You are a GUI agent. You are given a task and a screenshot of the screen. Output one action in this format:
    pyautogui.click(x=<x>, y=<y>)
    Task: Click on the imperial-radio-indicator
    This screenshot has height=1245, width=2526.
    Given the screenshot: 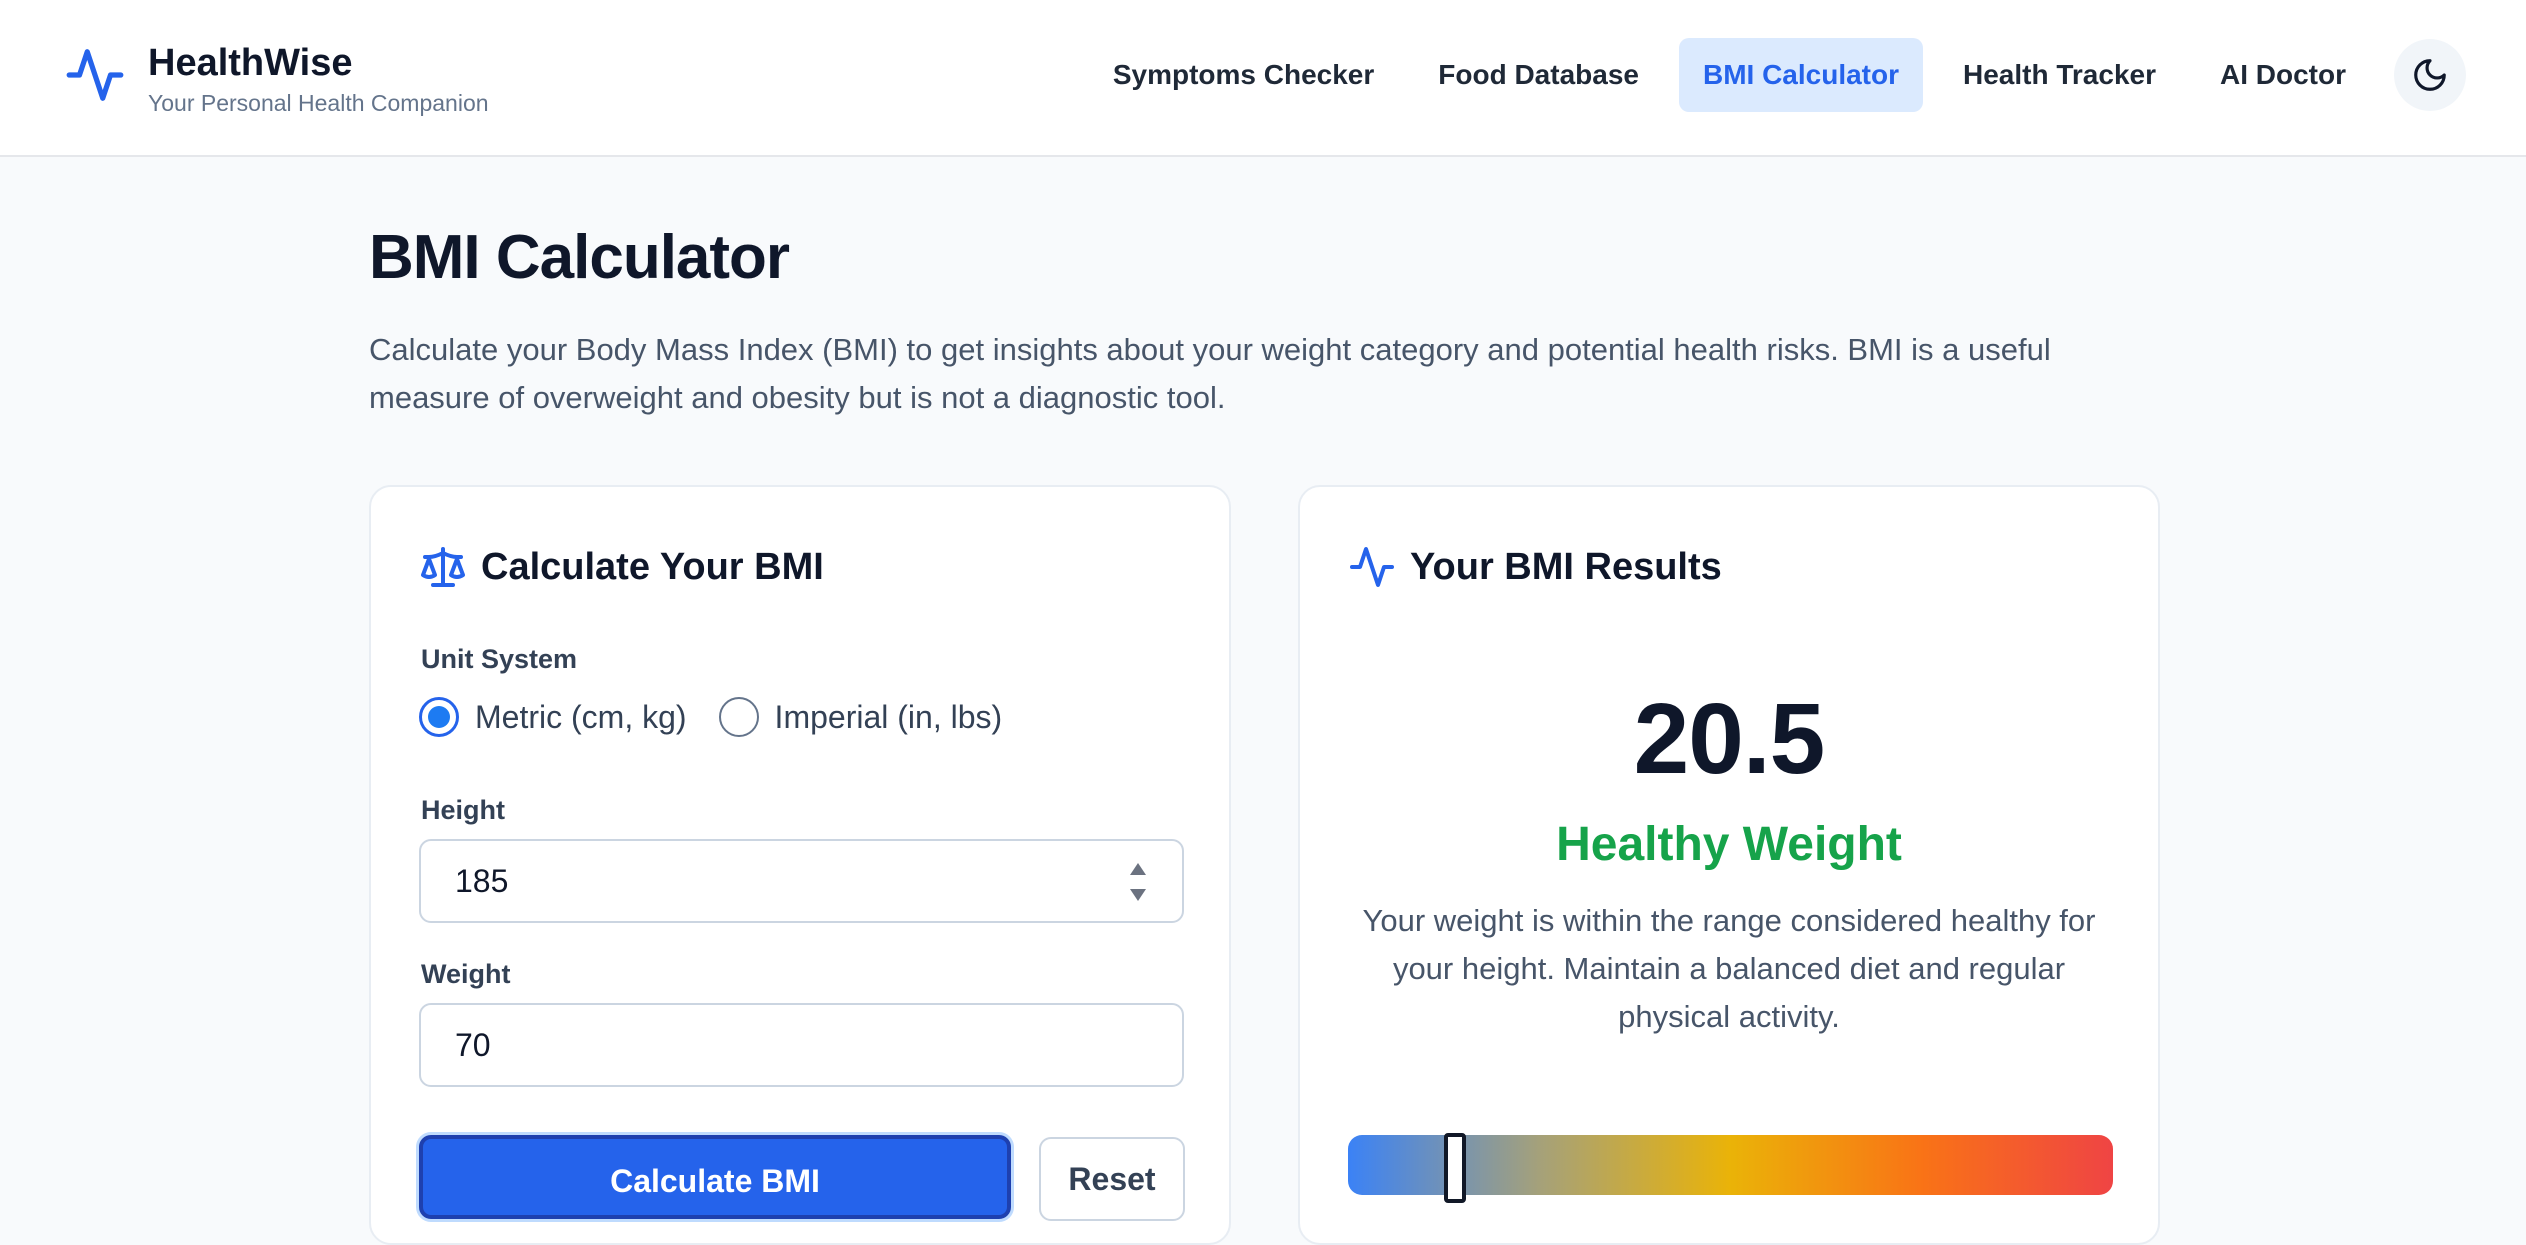 What is the action you would take?
    pyautogui.click(x=738, y=717)
    